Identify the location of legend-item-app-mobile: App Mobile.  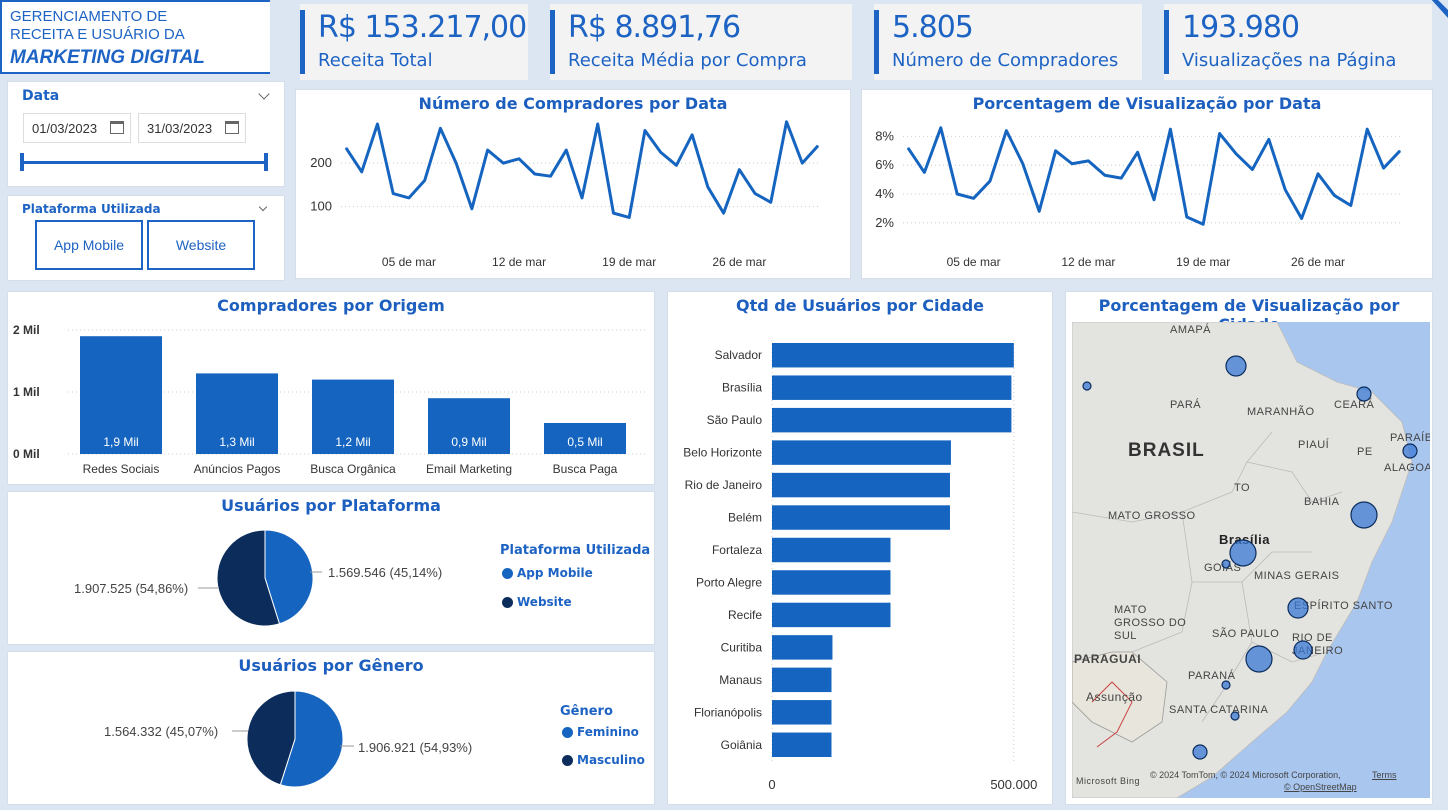
(547, 573).